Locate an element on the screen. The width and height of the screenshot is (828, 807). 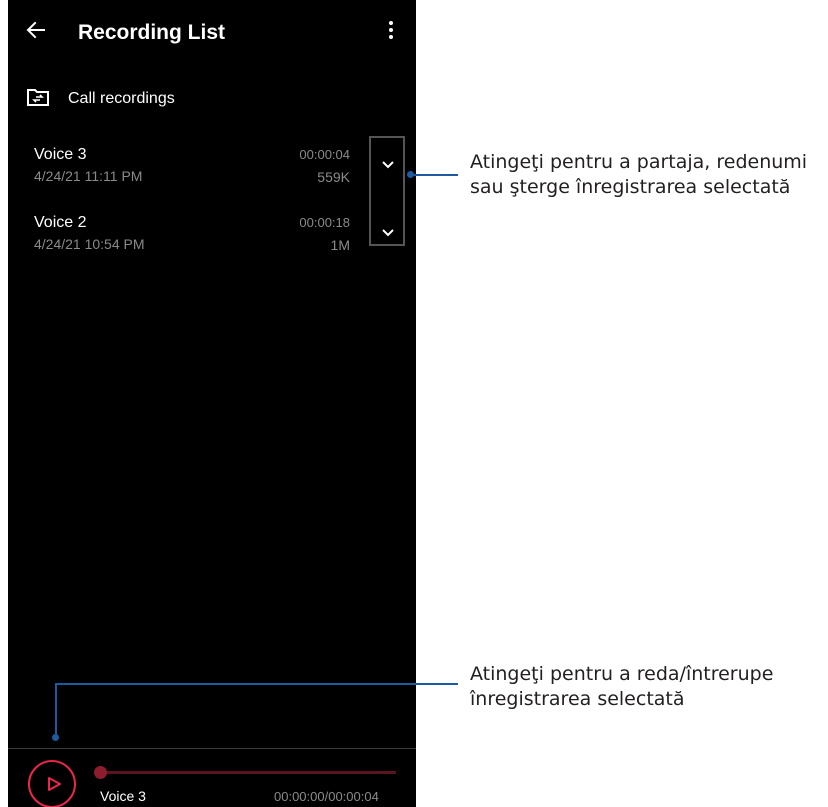
play-callout-line-vertical is located at coordinates (56, 710).